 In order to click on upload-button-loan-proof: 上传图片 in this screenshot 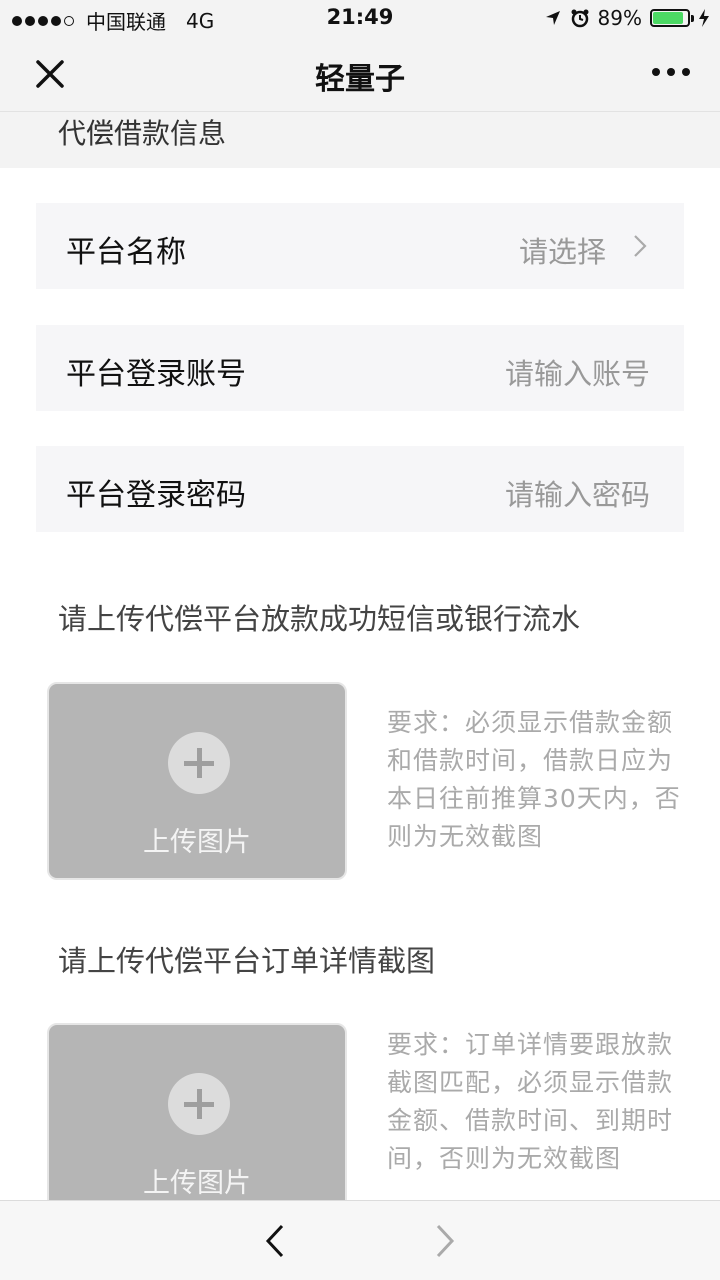, I will do `click(197, 781)`.